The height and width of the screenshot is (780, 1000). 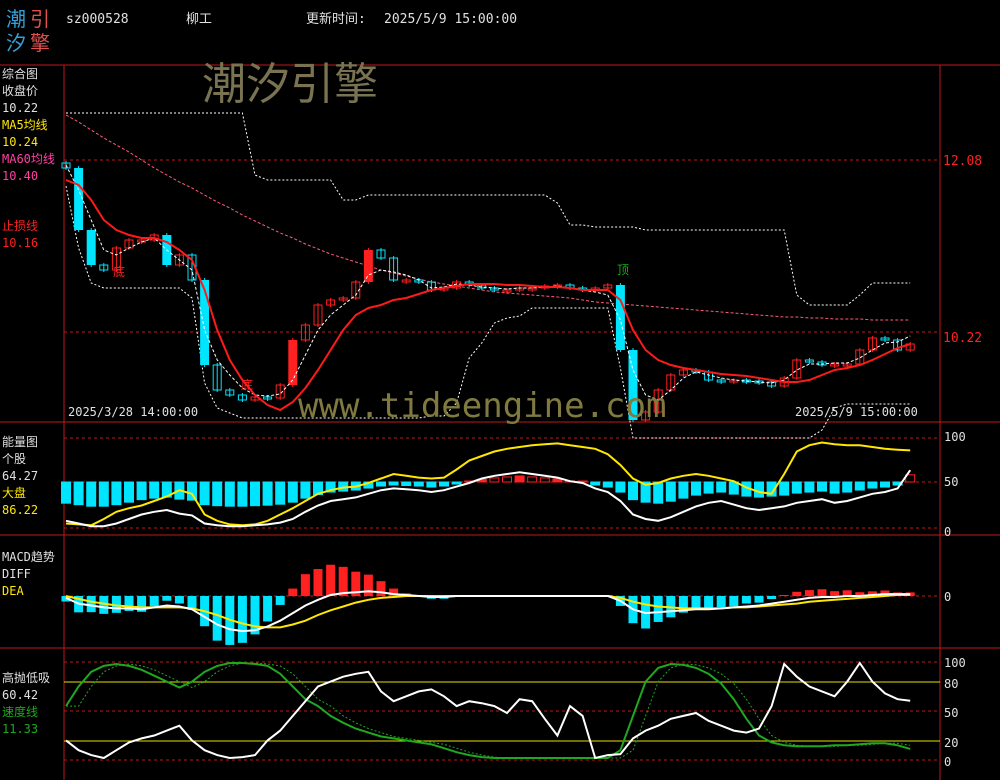 What do you see at coordinates (28, 159) in the screenshot?
I see `ma60-label: MA60均线` at bounding box center [28, 159].